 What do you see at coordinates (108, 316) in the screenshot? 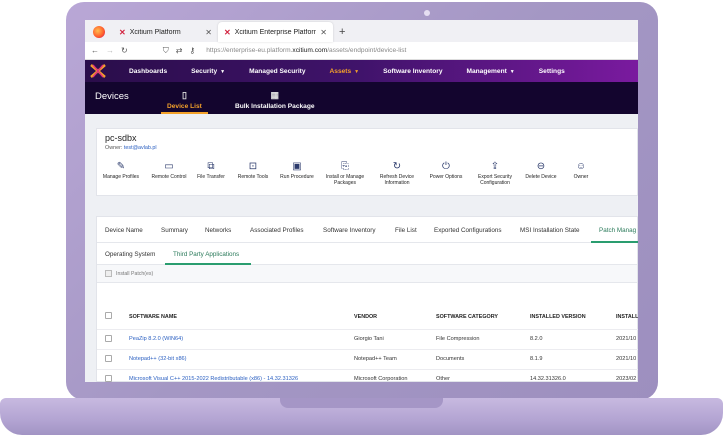
I see `select-all-checkbox` at bounding box center [108, 316].